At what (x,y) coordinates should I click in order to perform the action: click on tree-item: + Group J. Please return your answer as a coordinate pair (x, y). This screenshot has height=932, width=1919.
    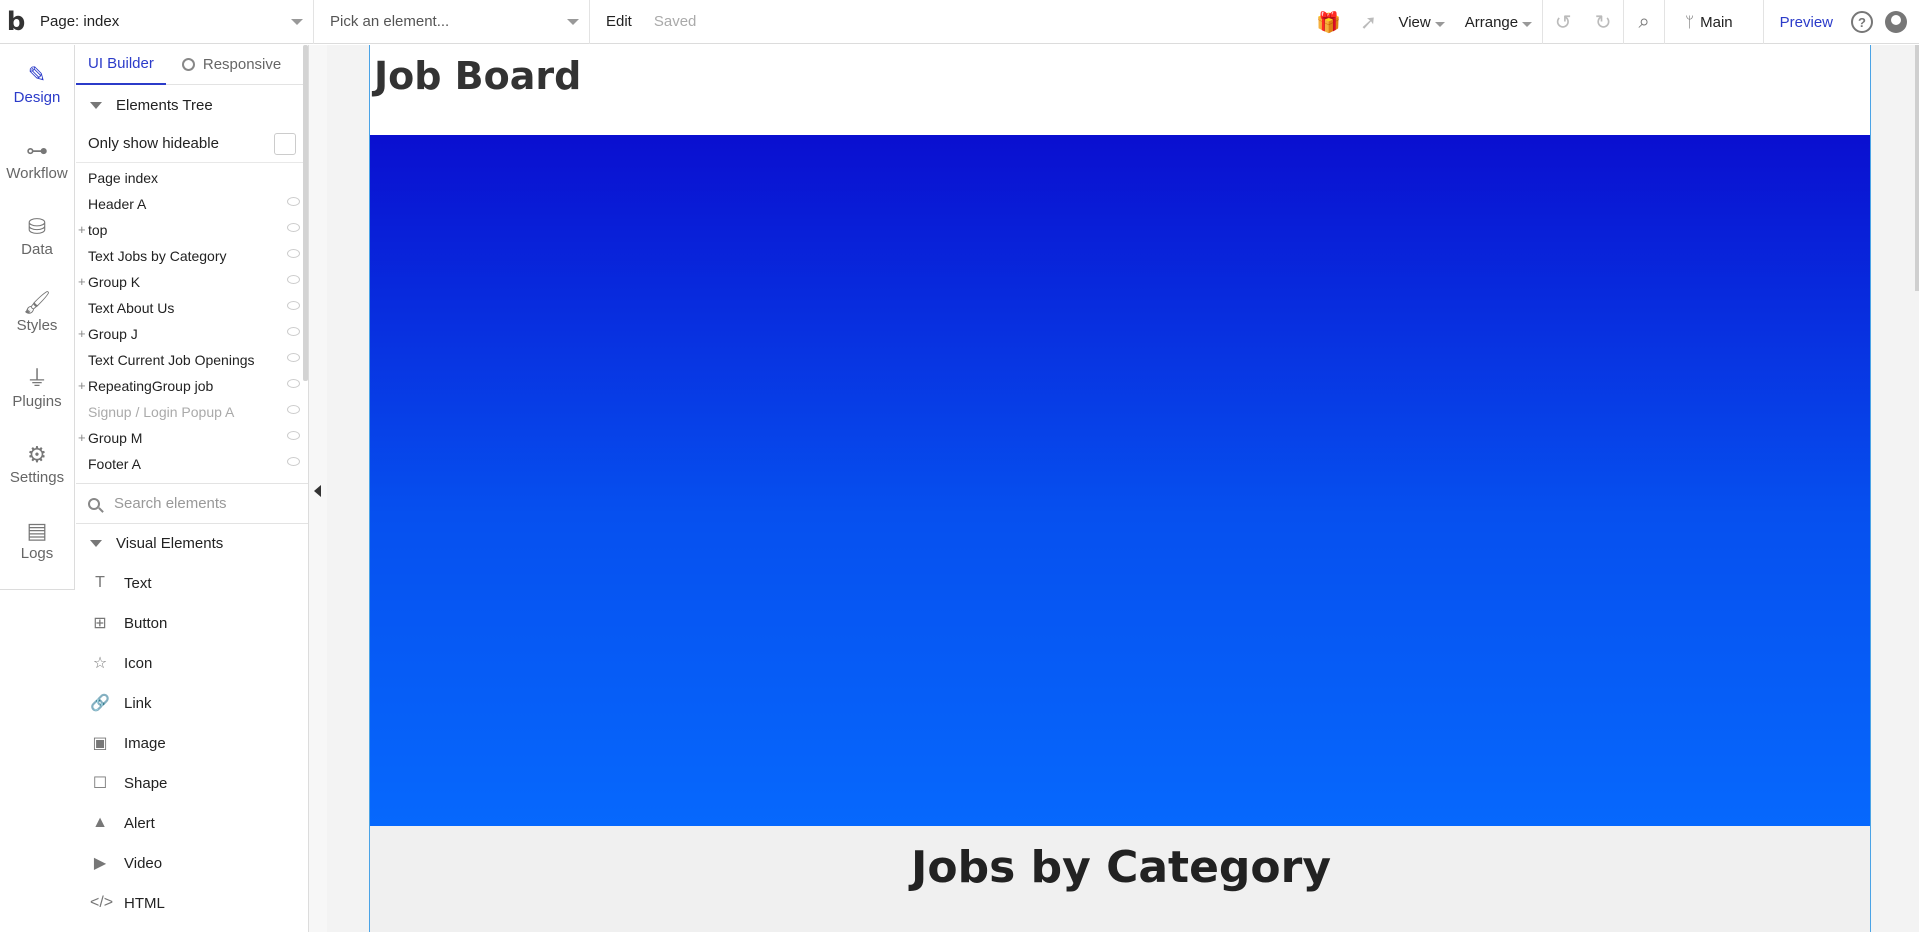
    Looking at the image, I should click on (192, 334).